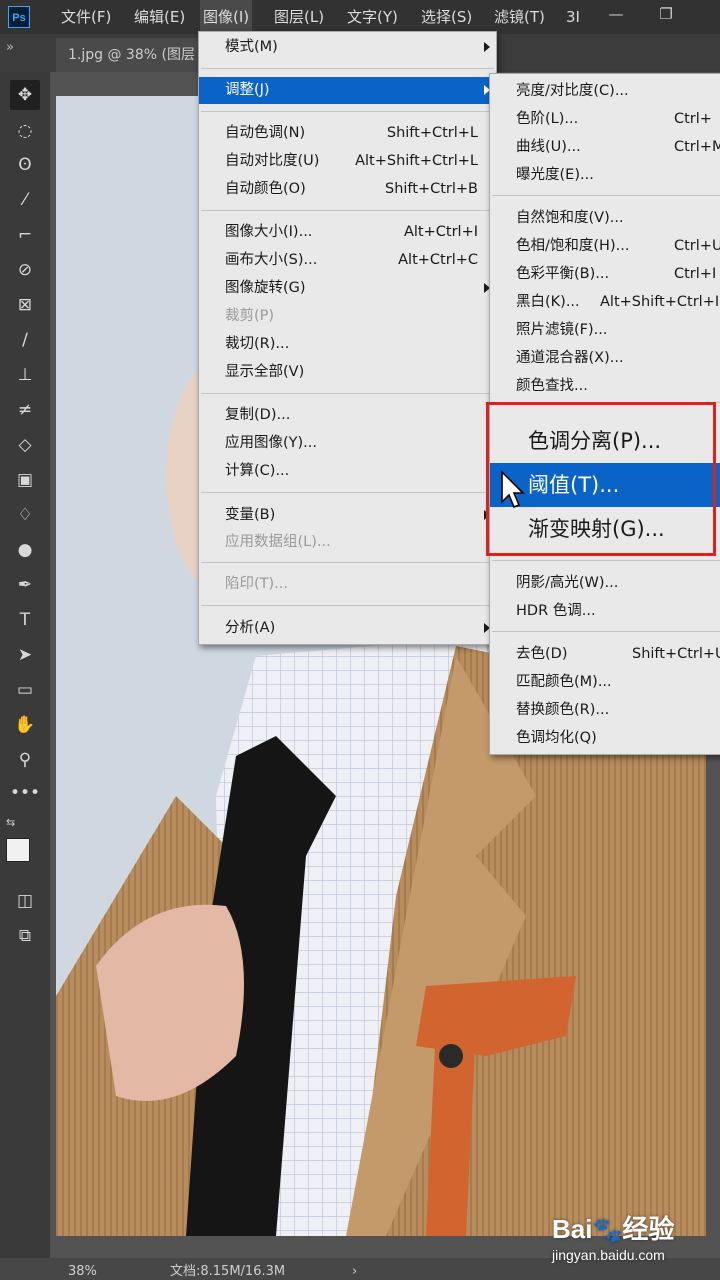 The height and width of the screenshot is (1280, 720). Describe the element at coordinates (25, 585) in the screenshot. I see `pen-tool-icon: ✒` at that location.